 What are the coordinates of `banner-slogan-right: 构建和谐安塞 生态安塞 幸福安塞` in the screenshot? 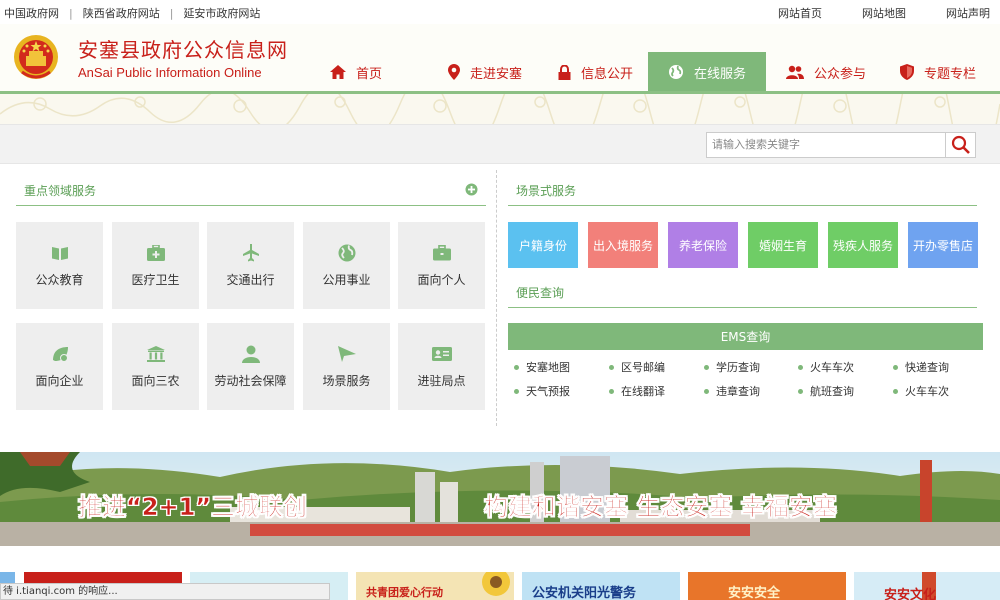 It's located at (660, 507).